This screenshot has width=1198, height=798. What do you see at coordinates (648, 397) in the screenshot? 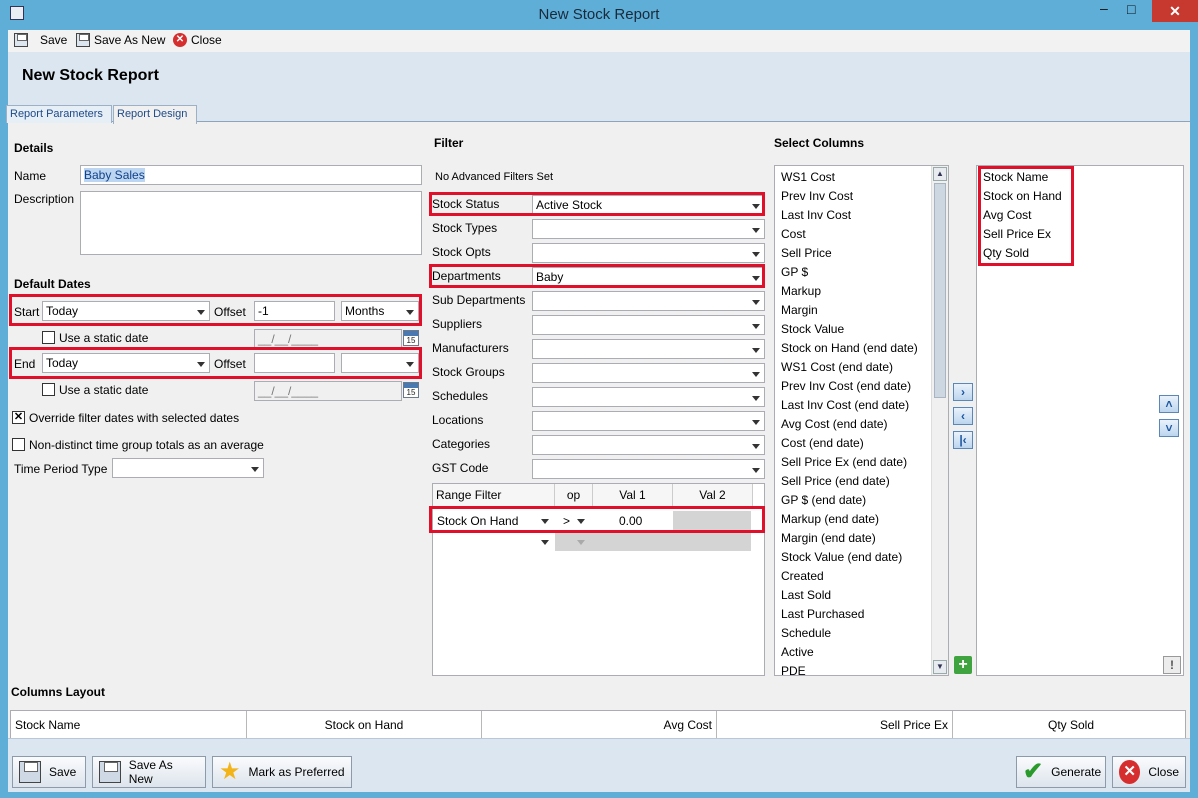
I see `filter-schedules-select` at bounding box center [648, 397].